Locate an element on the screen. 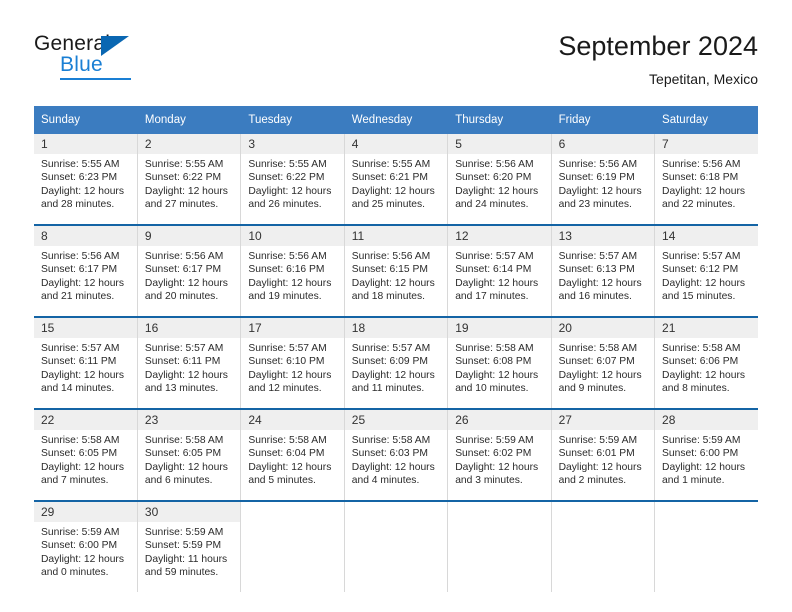 The height and width of the screenshot is (612, 792). sunset-text: Sunset: 6:21 PM is located at coordinates (389, 178).